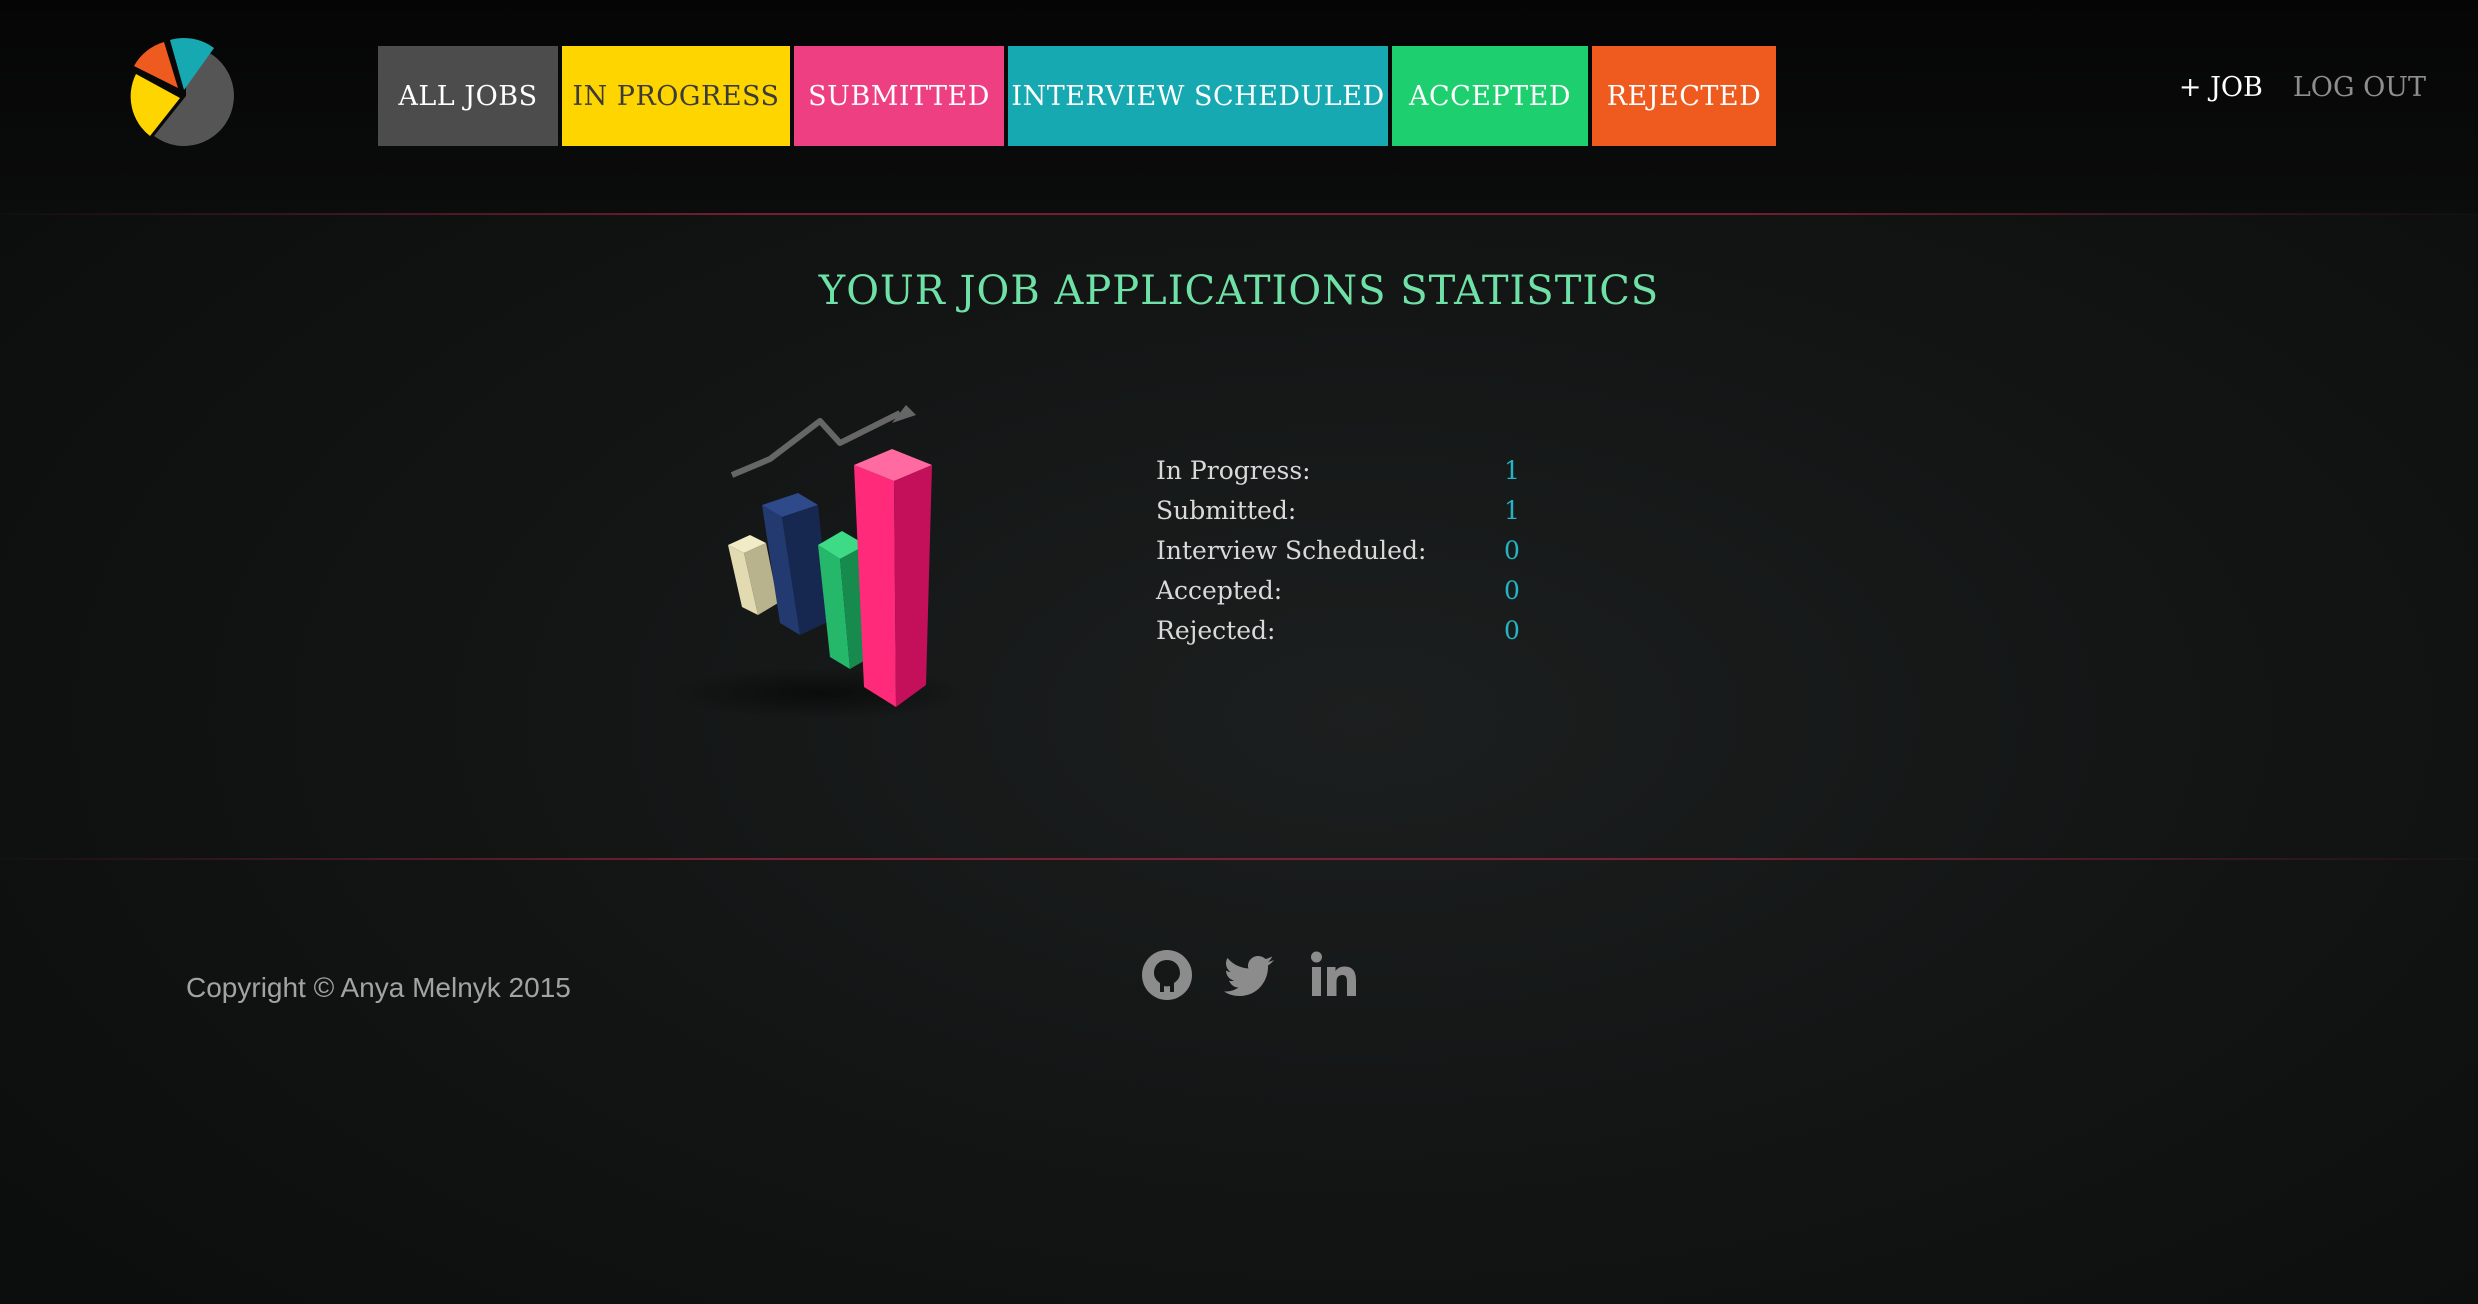 The height and width of the screenshot is (1304, 2478). What do you see at coordinates (1366, 510) in the screenshot?
I see `stat-submitted: Submitted: 1` at bounding box center [1366, 510].